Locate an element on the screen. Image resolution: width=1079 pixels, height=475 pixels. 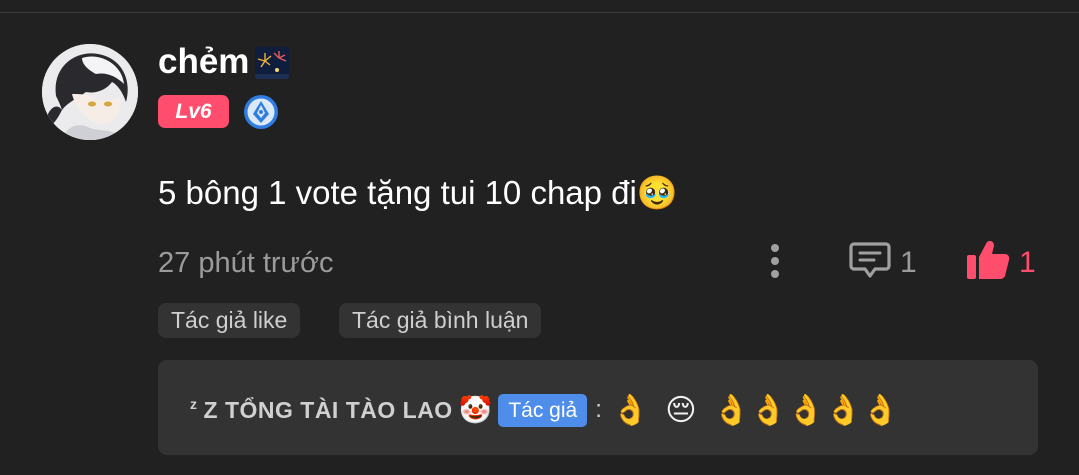
level-badge: Lv6 is located at coordinates (193, 111).